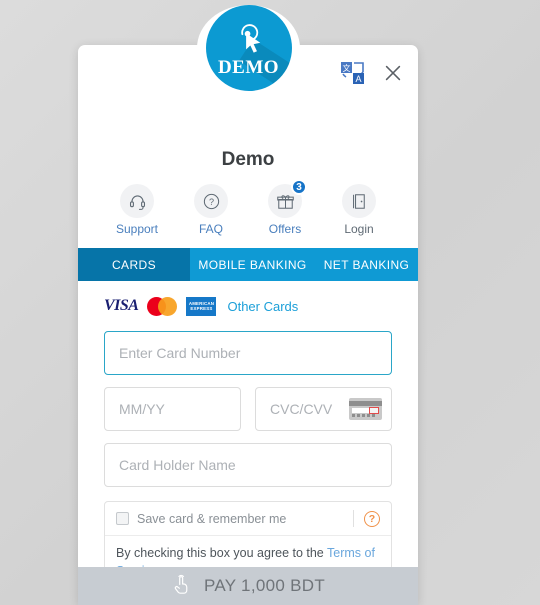 This screenshot has width=540, height=605. I want to click on door-login-icon, so click(359, 201).